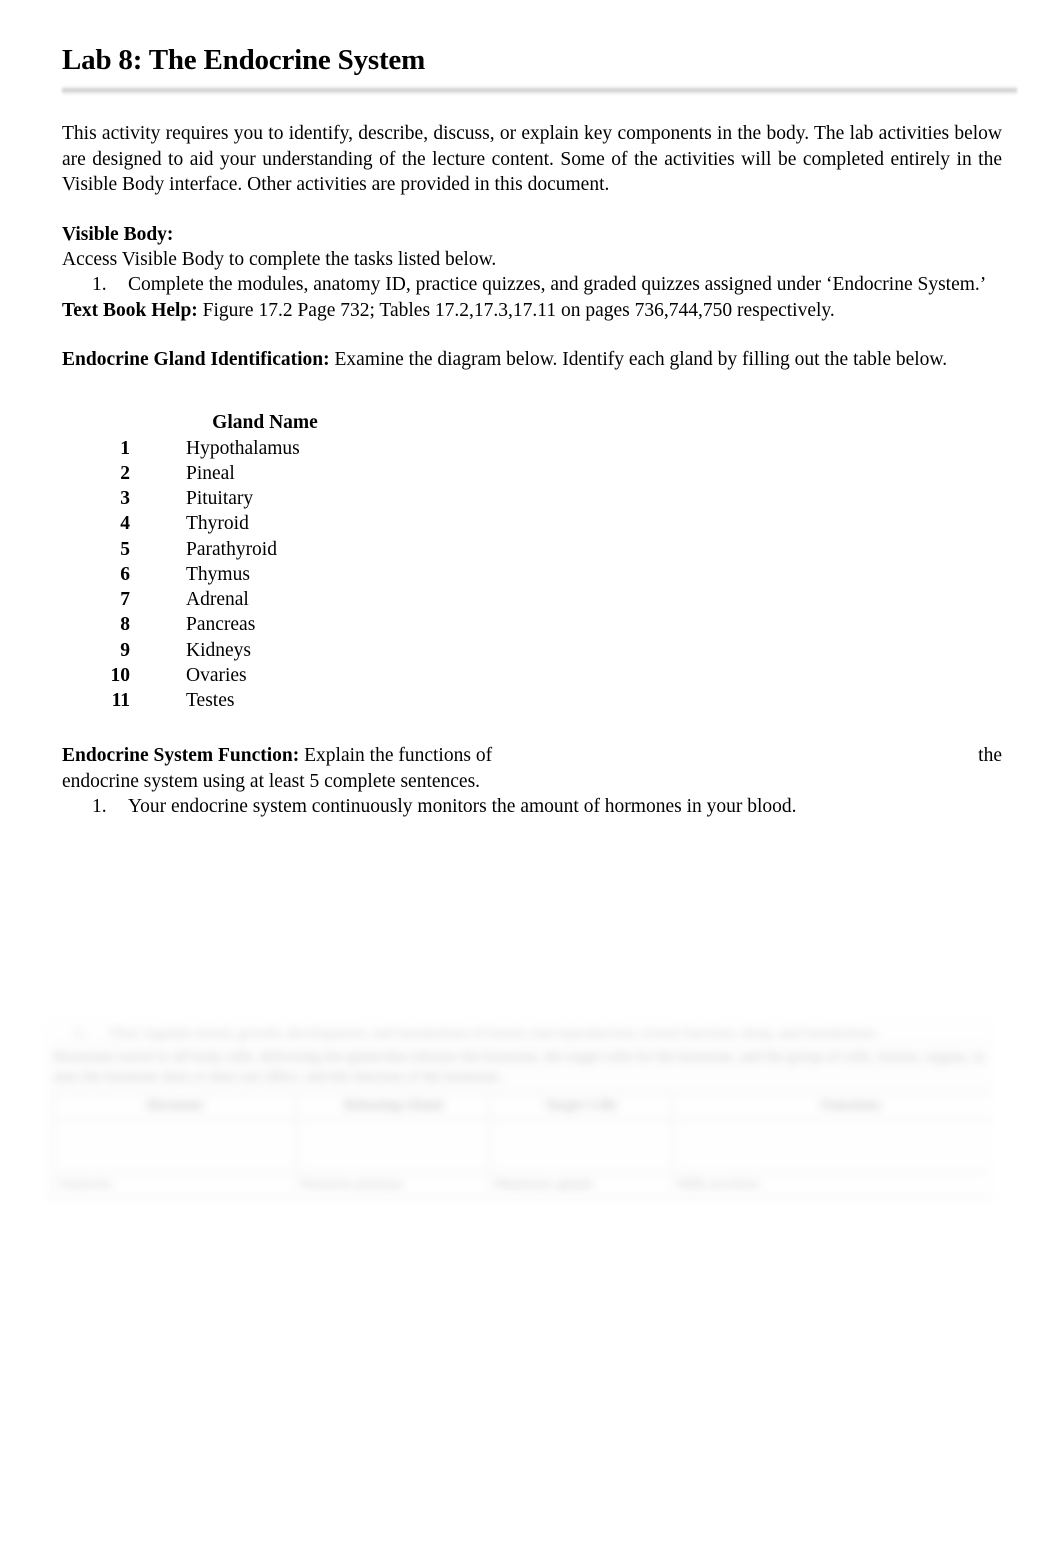  I want to click on gland-number: 9, so click(125, 650).